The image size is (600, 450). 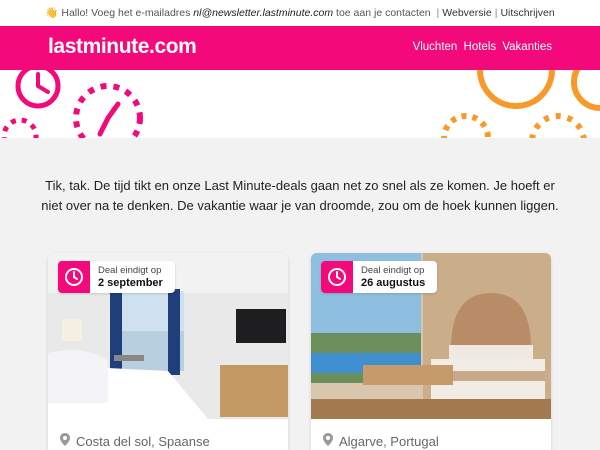 I want to click on preheader-hello: Hallo! Voeg het e-mailadres, so click(x=126, y=13).